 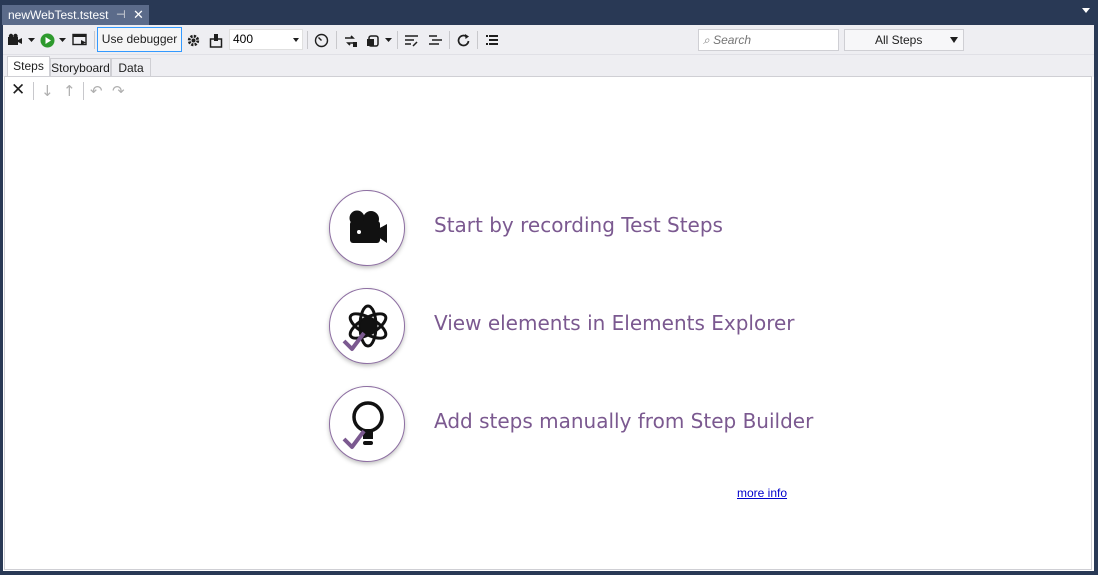 I want to click on step-delay-select: 400, so click(x=266, y=39).